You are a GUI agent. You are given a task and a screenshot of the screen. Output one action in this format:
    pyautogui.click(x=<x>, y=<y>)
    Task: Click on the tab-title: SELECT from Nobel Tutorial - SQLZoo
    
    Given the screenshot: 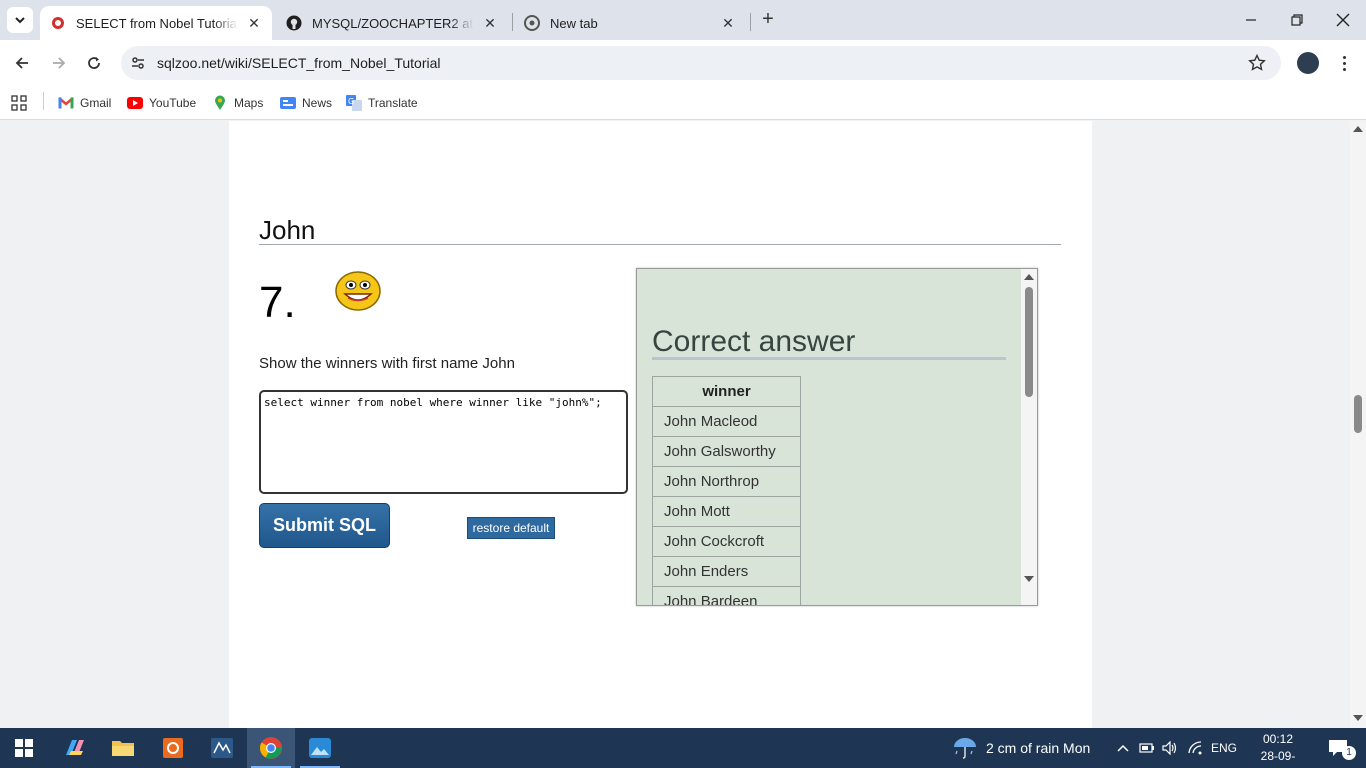 What is the action you would take?
    pyautogui.click(x=157, y=23)
    